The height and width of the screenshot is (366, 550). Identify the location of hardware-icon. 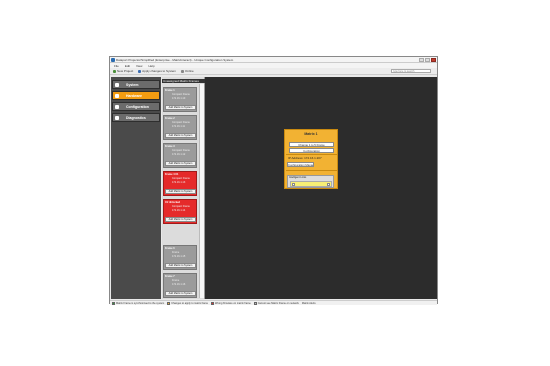
(117, 96).